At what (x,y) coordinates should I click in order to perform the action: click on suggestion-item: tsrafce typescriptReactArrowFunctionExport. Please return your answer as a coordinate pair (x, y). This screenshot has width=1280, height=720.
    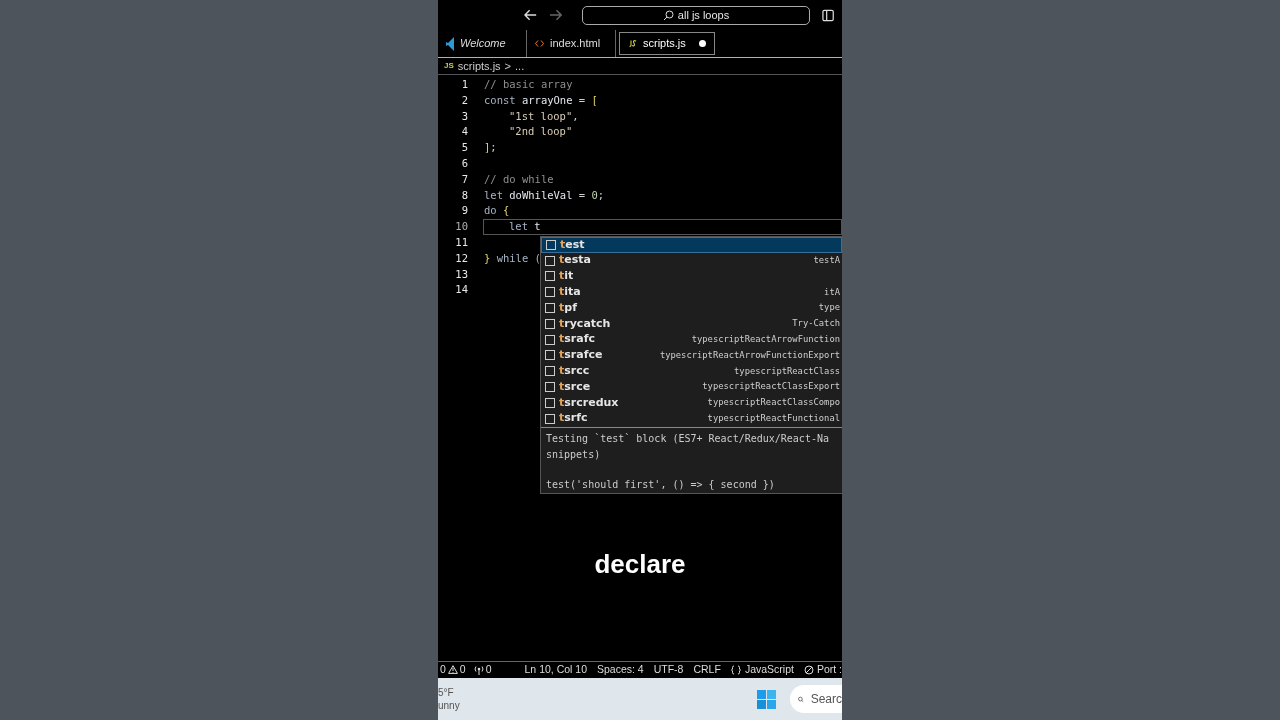
    Looking at the image, I should click on (691, 355).